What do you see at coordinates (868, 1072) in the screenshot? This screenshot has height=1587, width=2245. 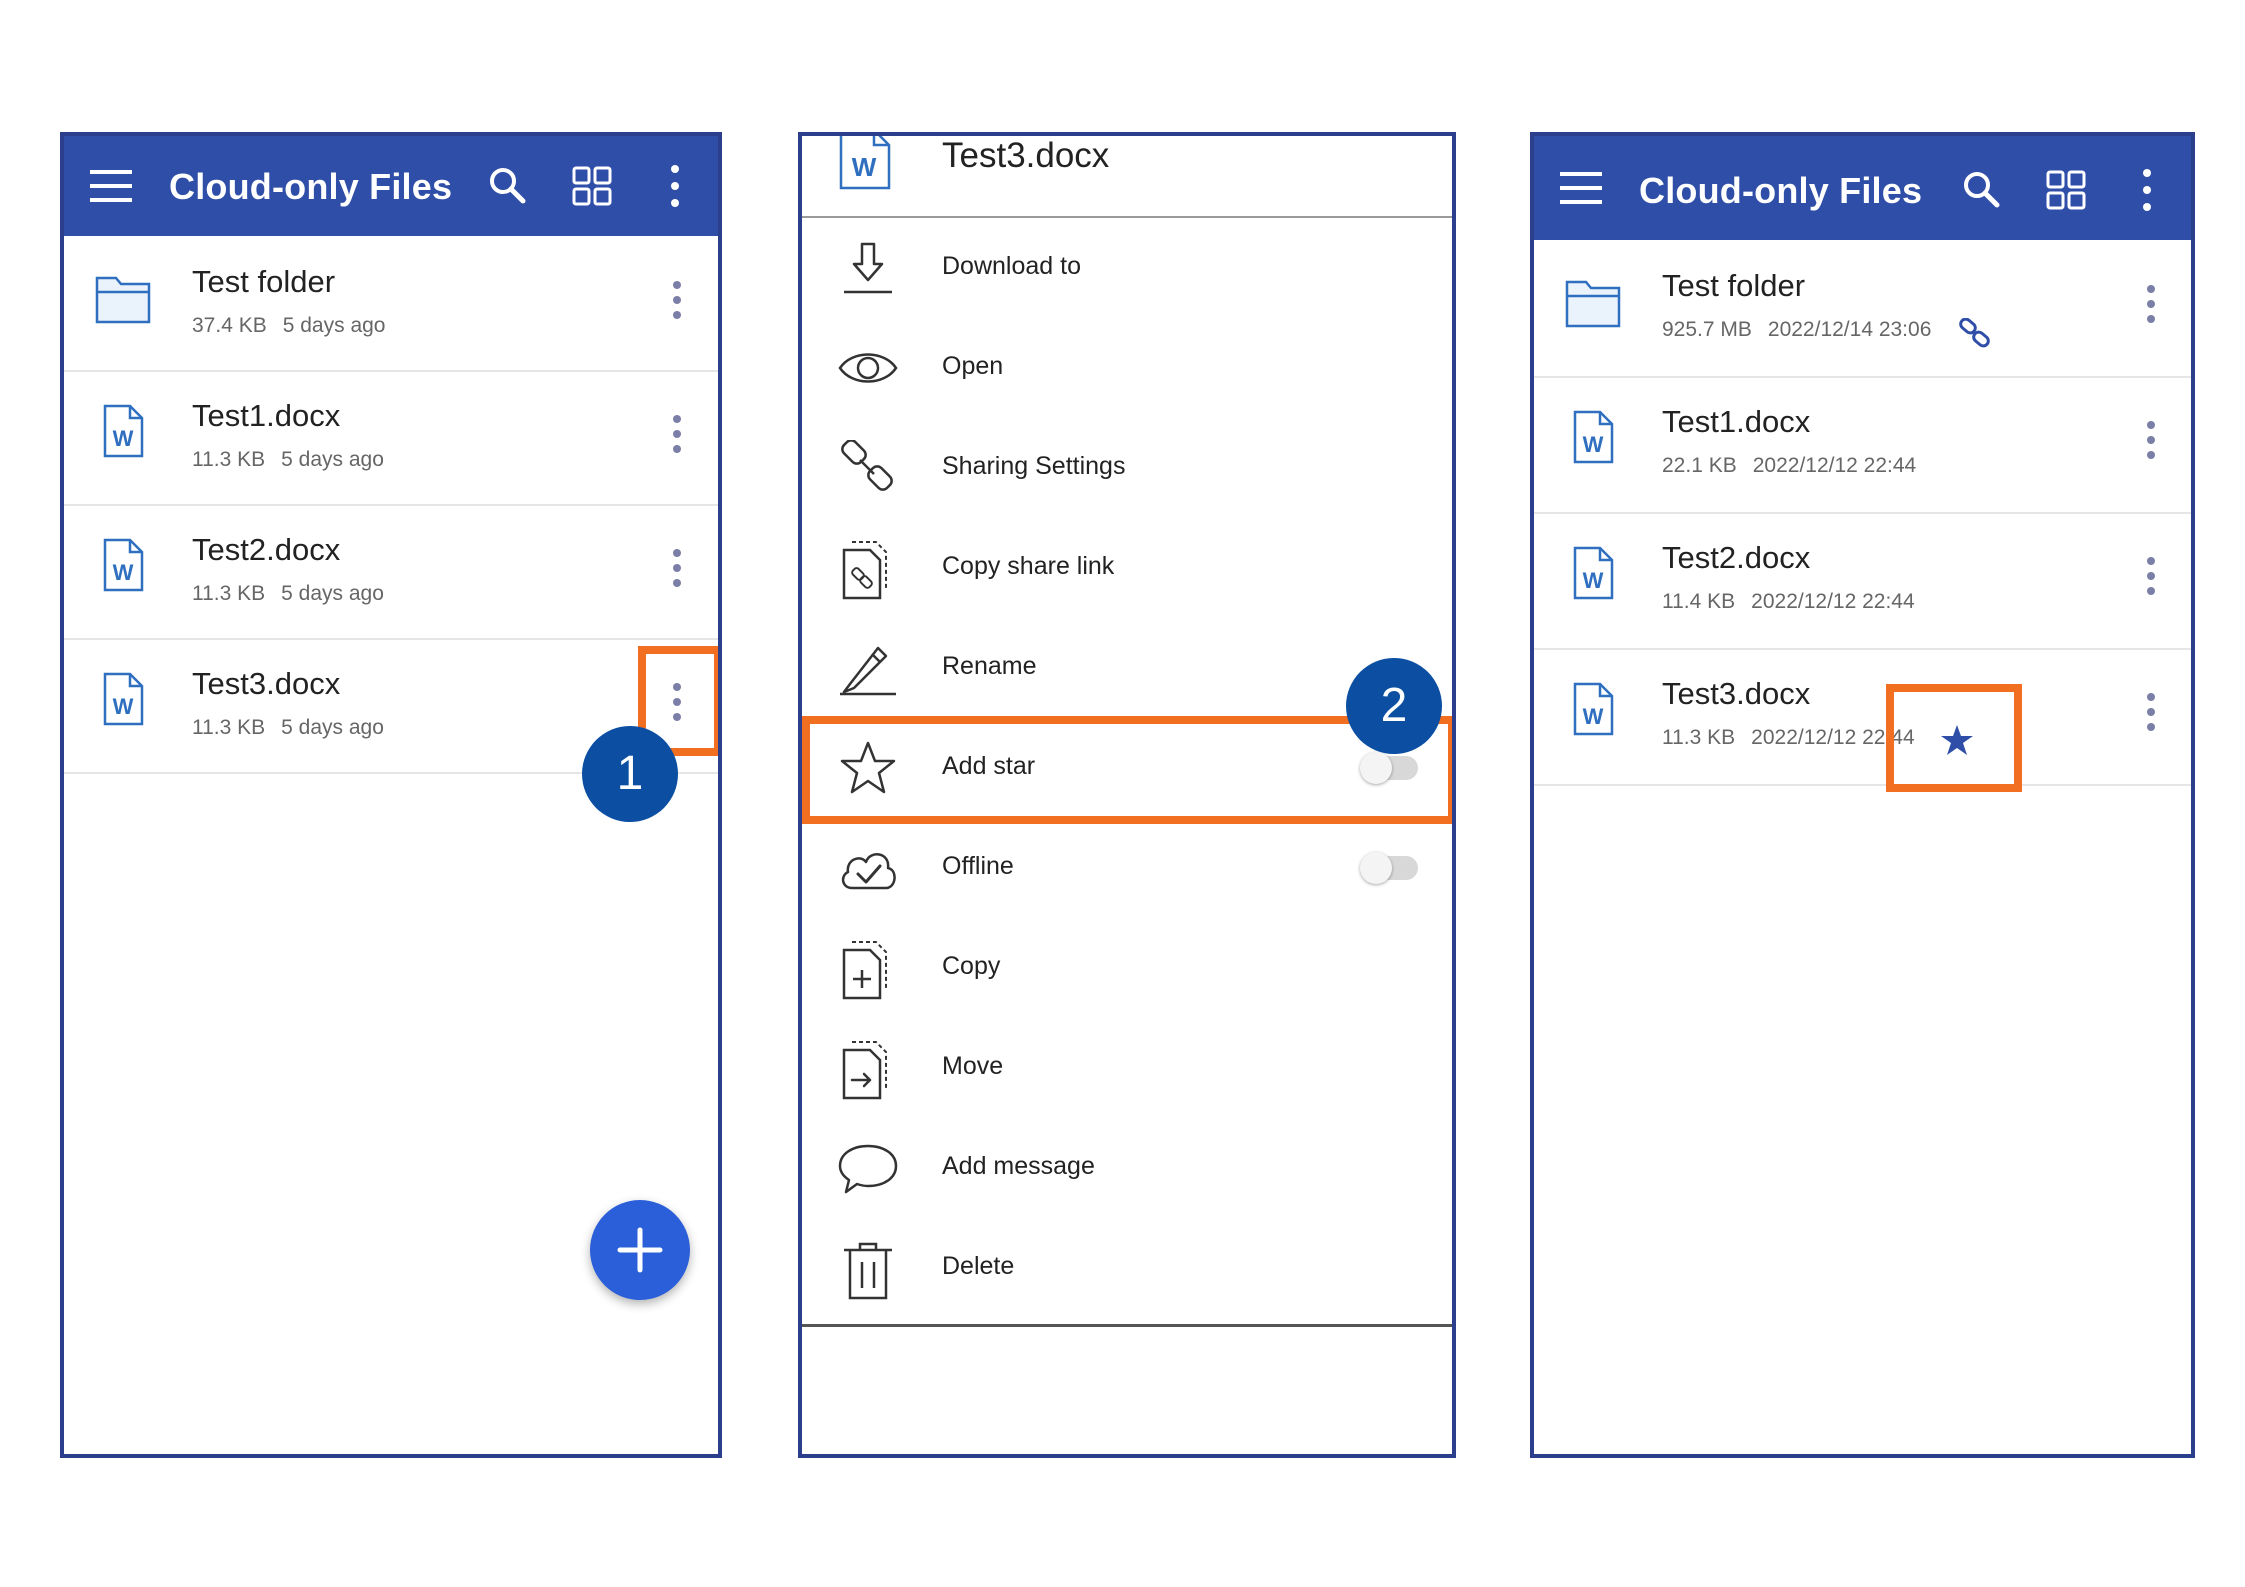 I see `move-icon` at bounding box center [868, 1072].